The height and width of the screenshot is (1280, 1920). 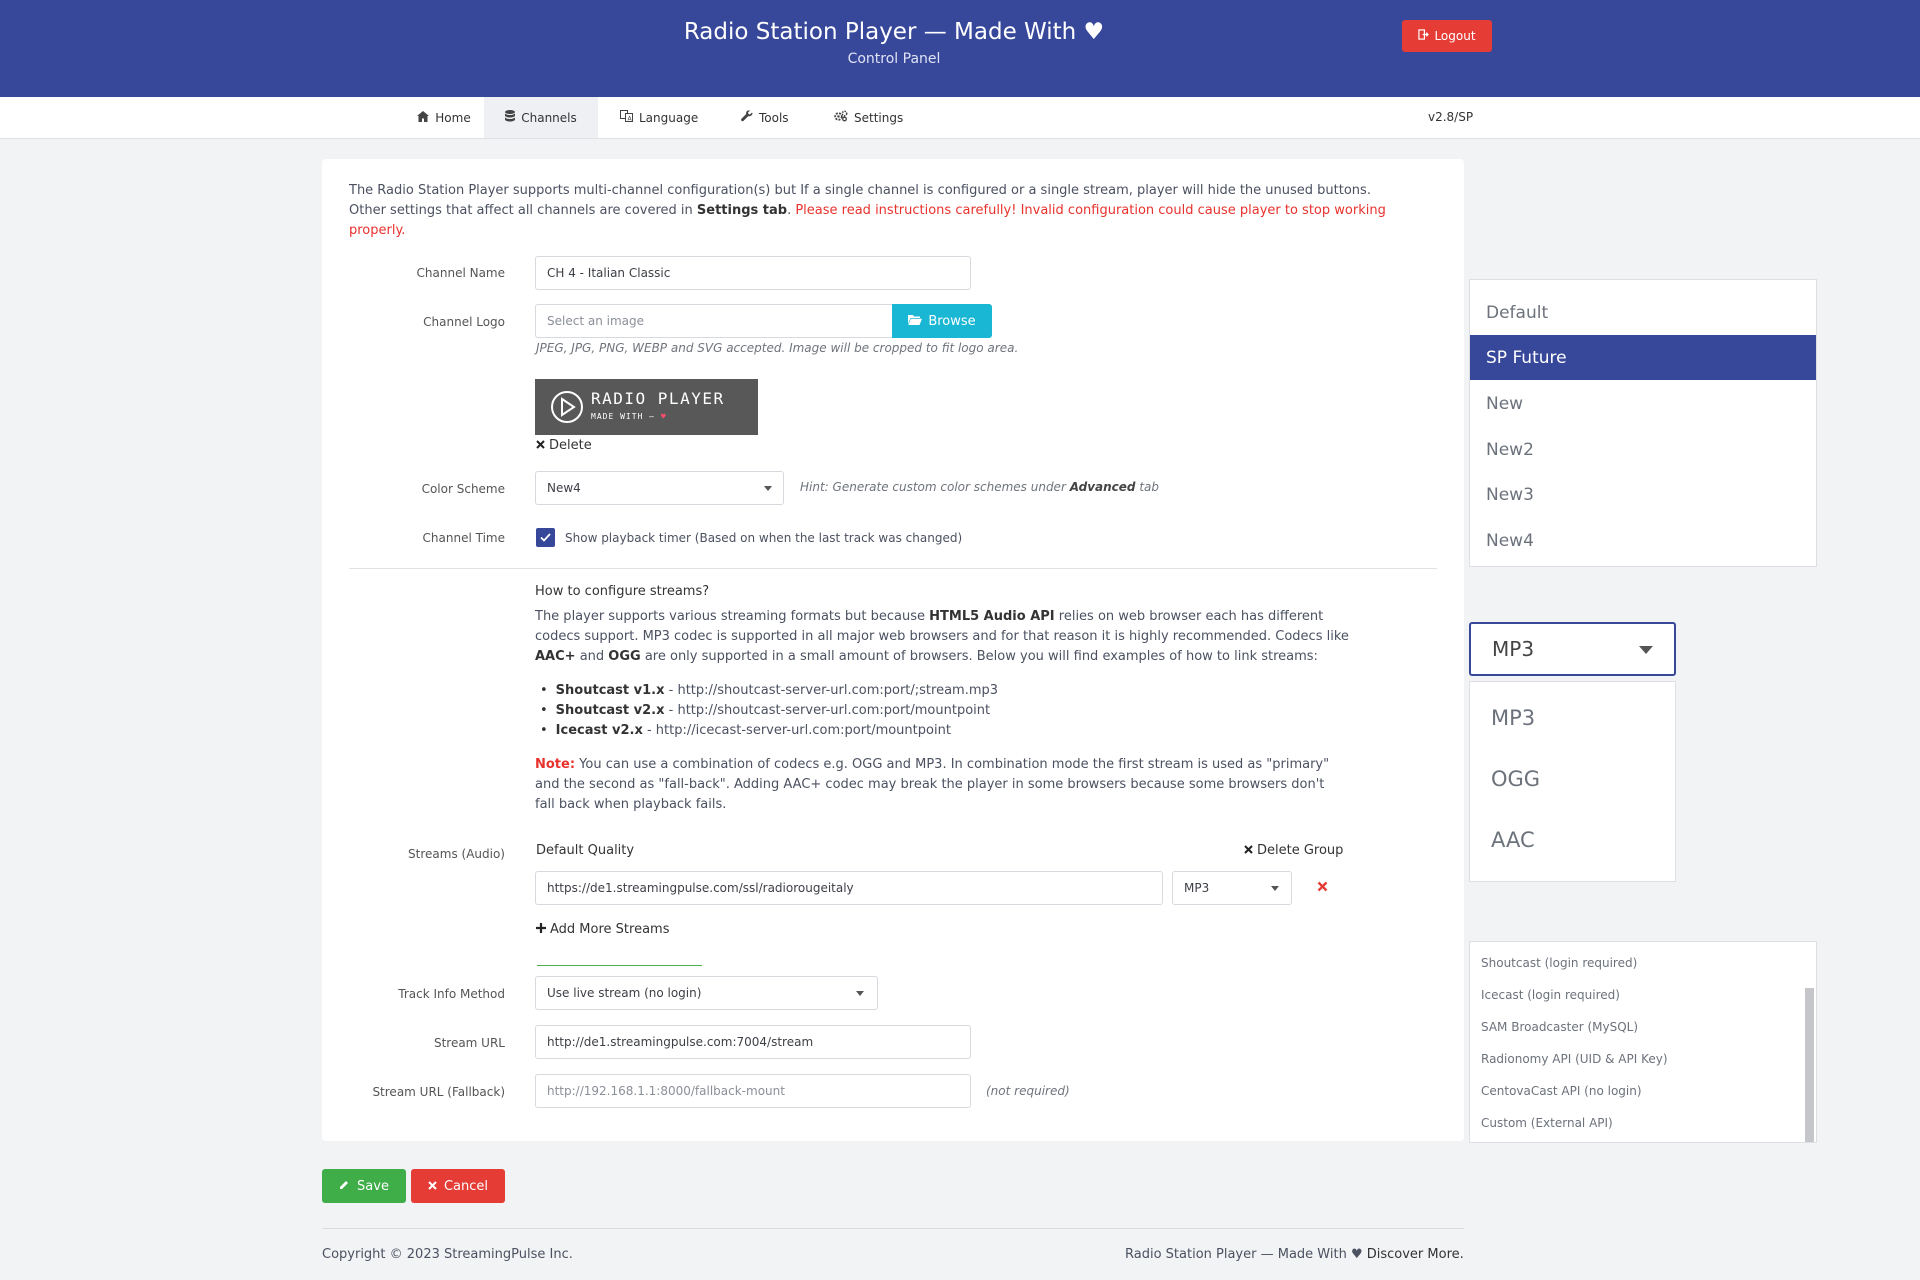 What do you see at coordinates (1246, 1254) in the screenshot?
I see `footer-made-with: Radio Station Player — Made With ♥` at bounding box center [1246, 1254].